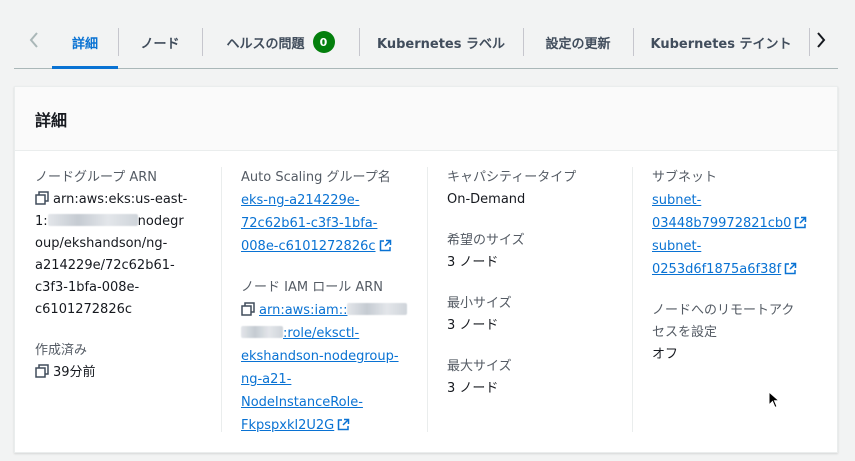 This screenshot has height=461, width=855. What do you see at coordinates (160, 221) in the screenshot?
I see `arn-line: nodegr` at bounding box center [160, 221].